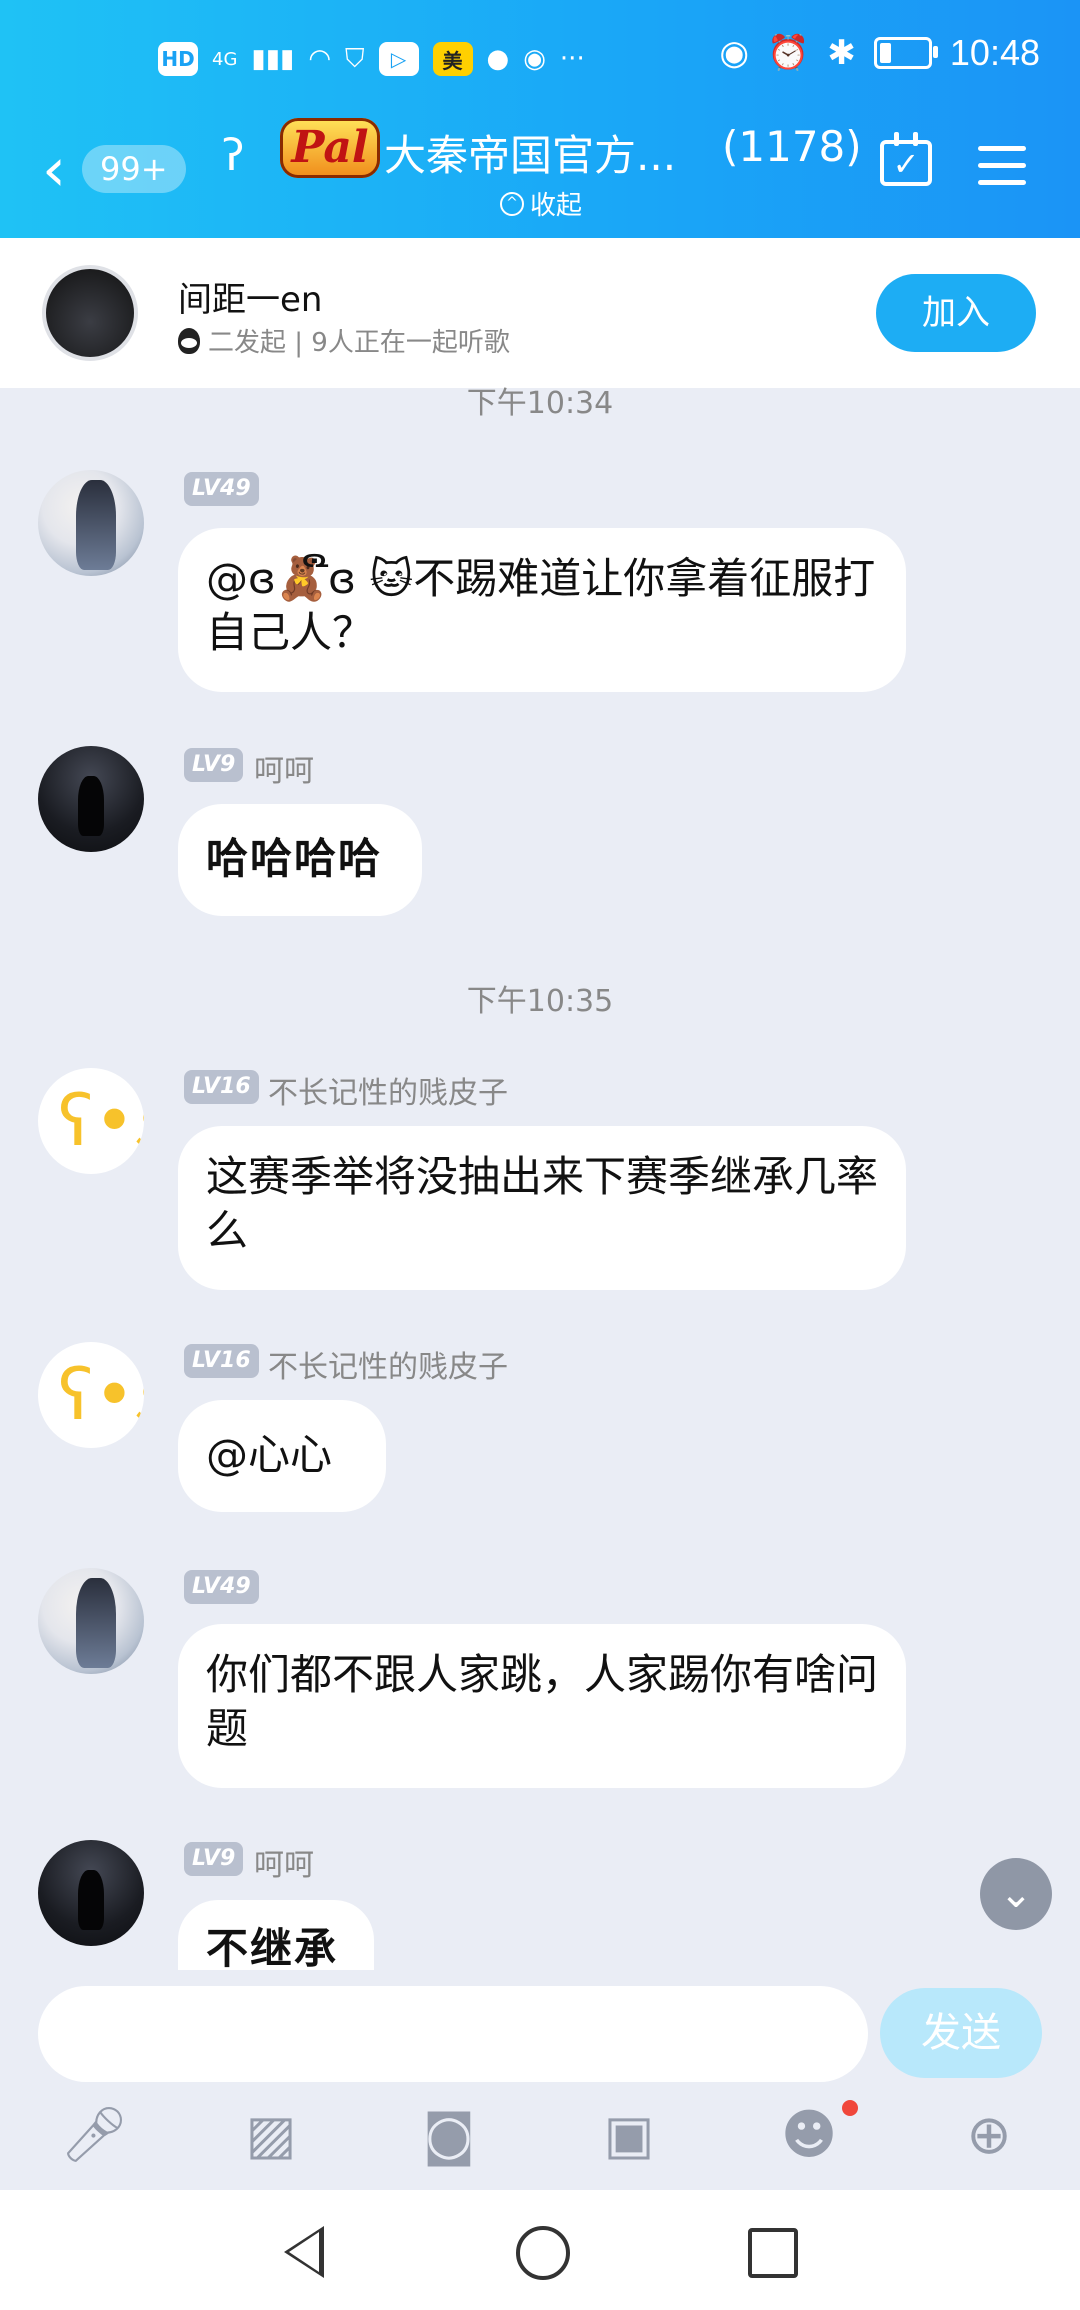  What do you see at coordinates (453, 2034) in the screenshot?
I see `message-input` at bounding box center [453, 2034].